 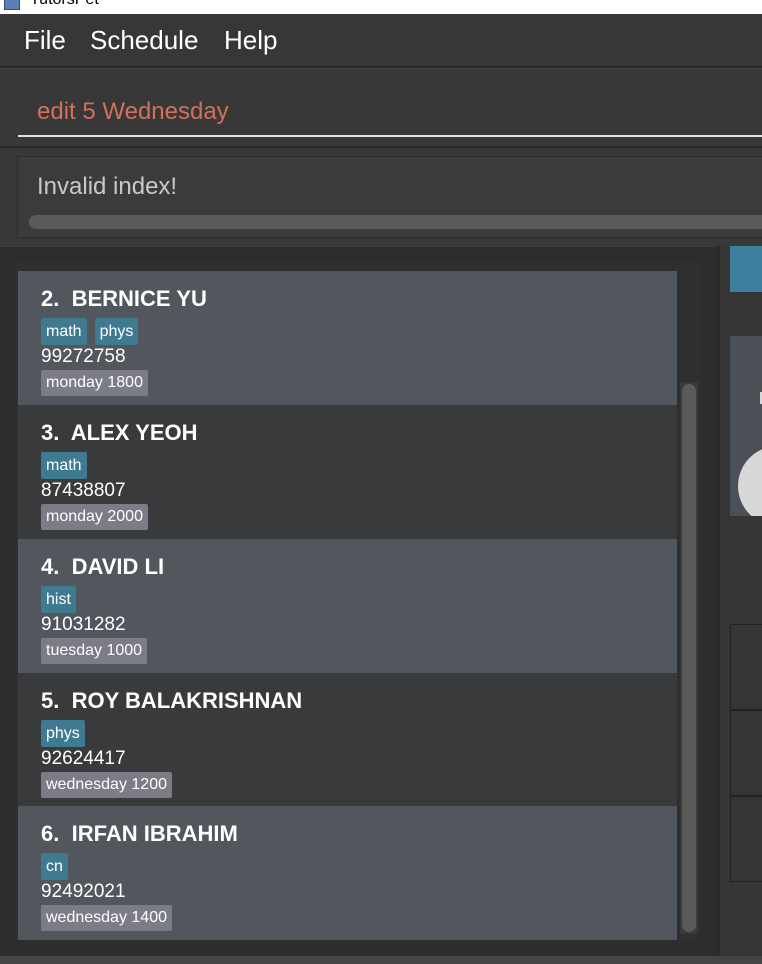 What do you see at coordinates (107, 186) in the screenshot?
I see `result-message: Invalid index!` at bounding box center [107, 186].